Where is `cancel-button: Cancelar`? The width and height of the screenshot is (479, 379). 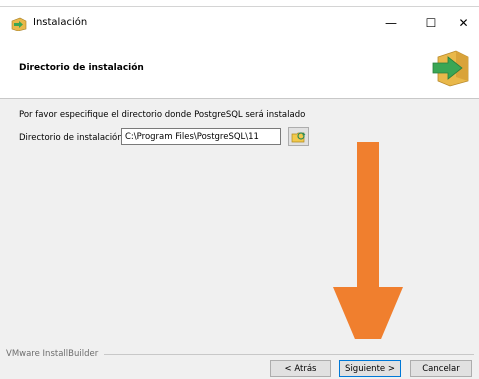 cancel-button: Cancelar is located at coordinates (441, 368).